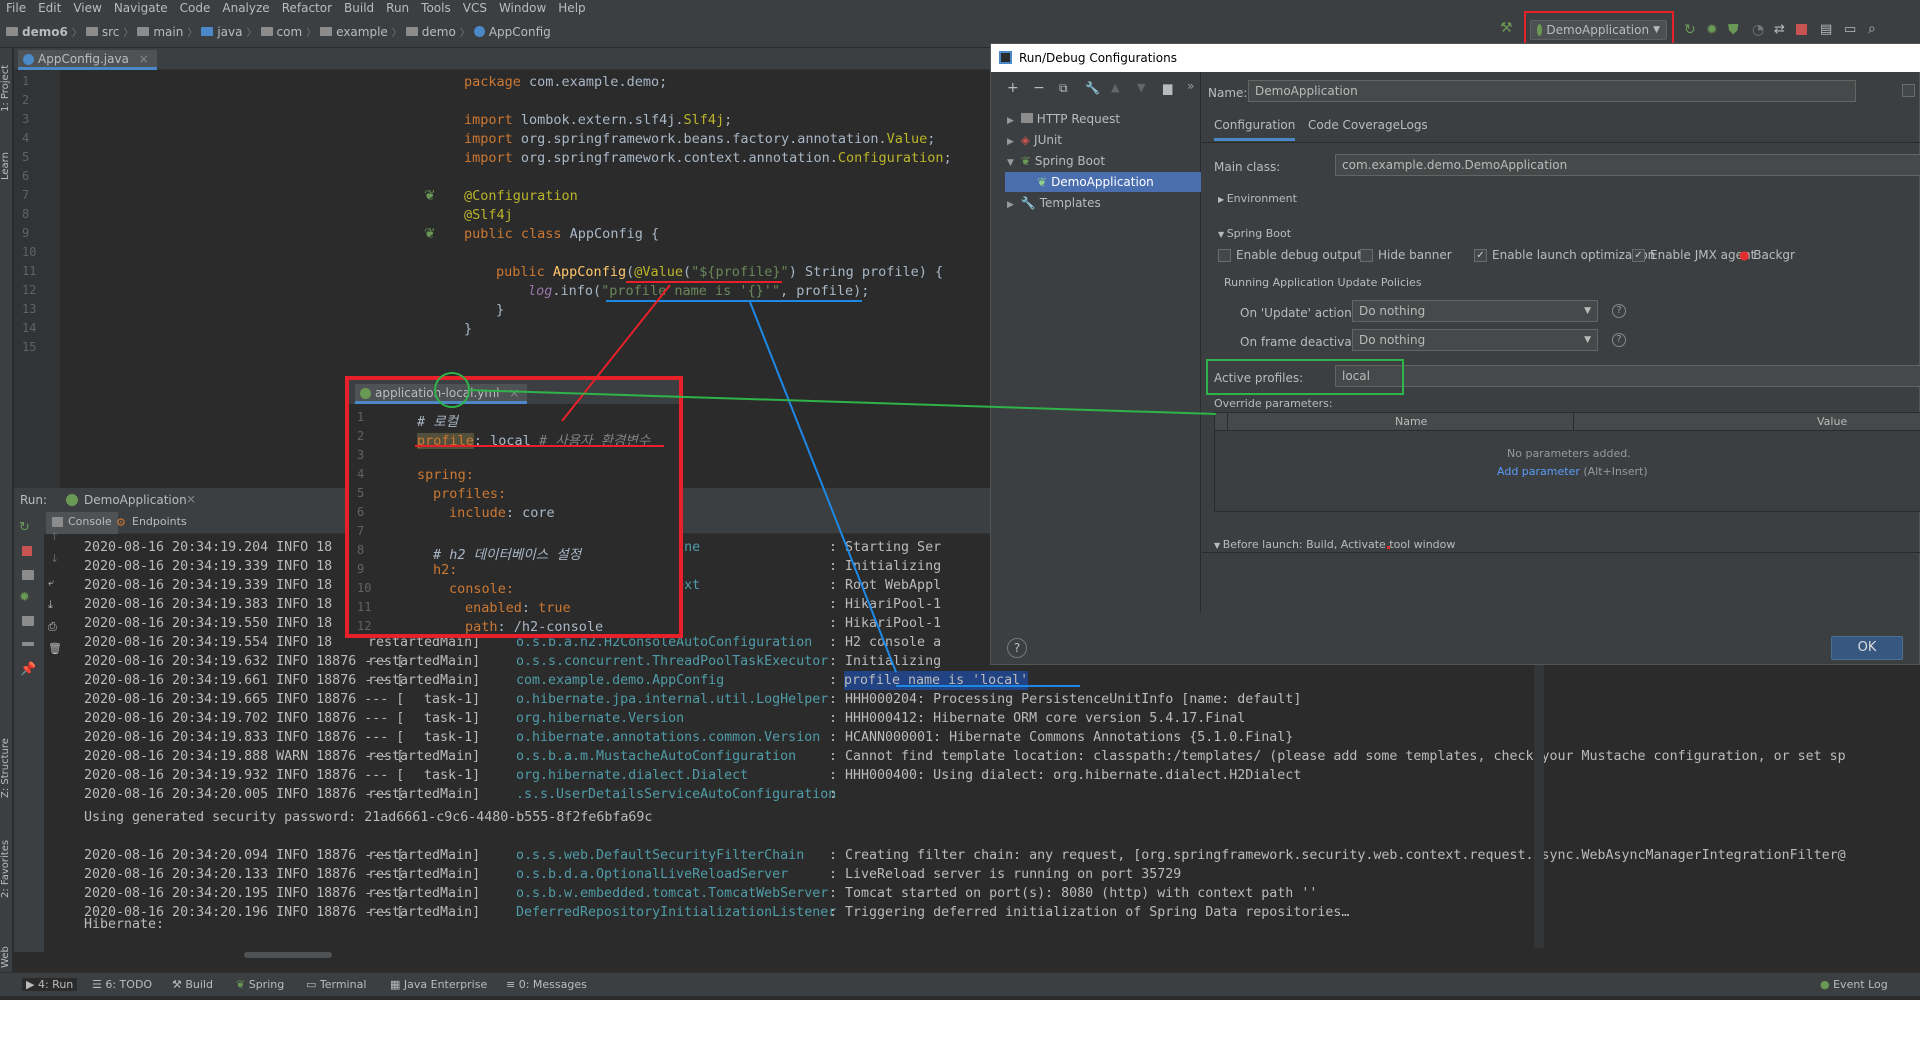  I want to click on tree-item-templates: ▶ 🔧 Templates, so click(1054, 203).